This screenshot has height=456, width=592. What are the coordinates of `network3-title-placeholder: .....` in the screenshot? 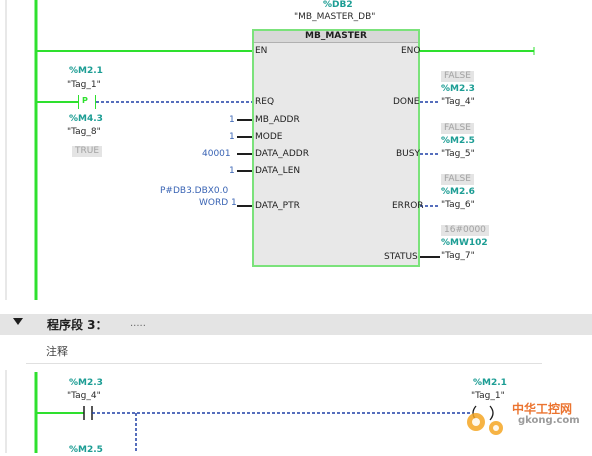 It's located at (138, 323).